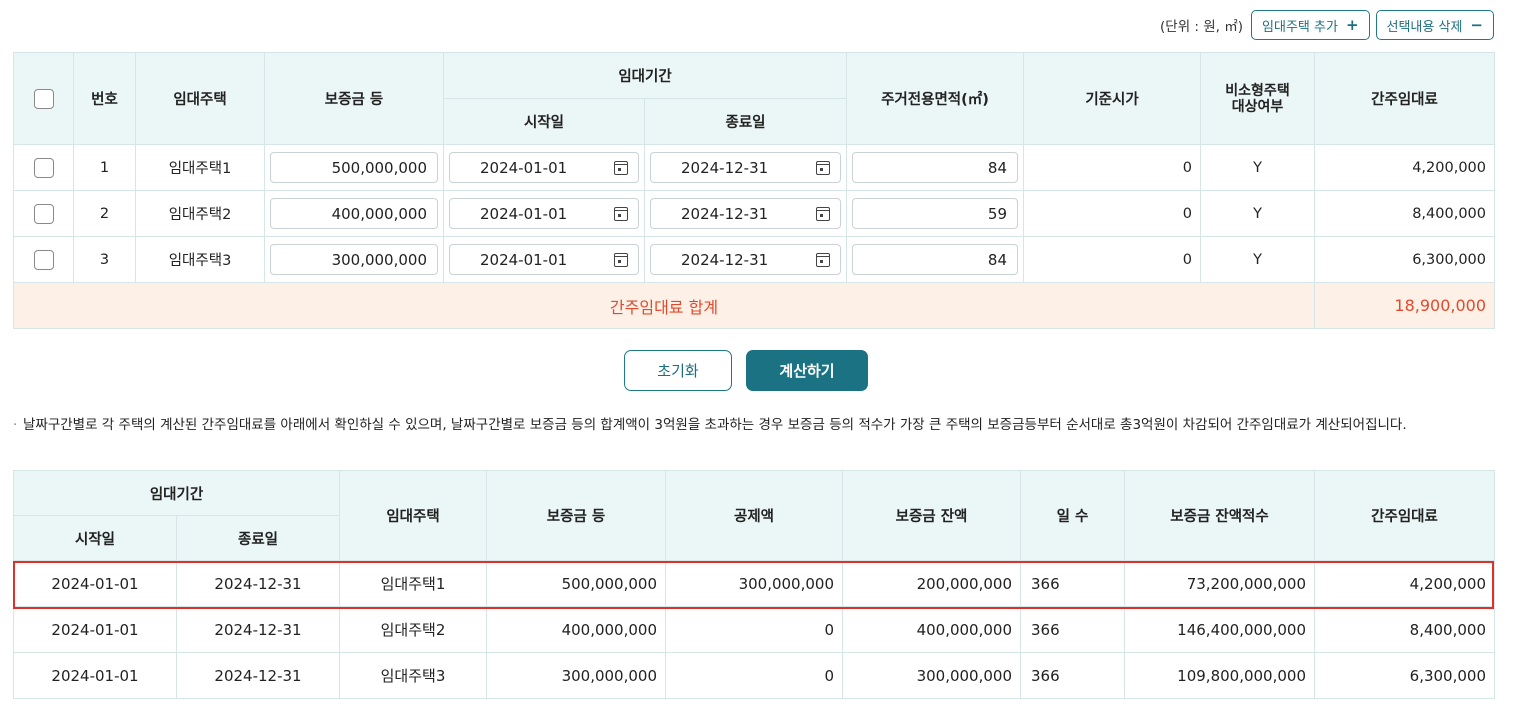 The height and width of the screenshot is (714, 1520). Describe the element at coordinates (1404, 629) in the screenshot. I see `result-rent: 8,400,000` at that location.